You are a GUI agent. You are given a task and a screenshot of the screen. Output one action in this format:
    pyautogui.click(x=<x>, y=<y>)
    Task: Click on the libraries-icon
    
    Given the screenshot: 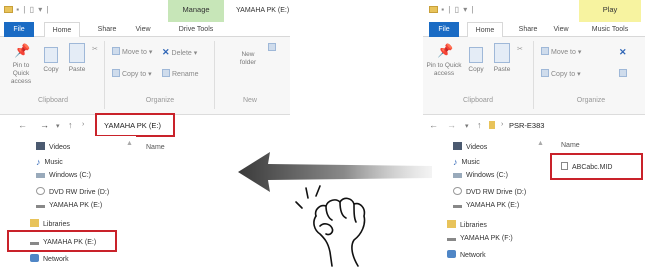 What is the action you would take?
    pyautogui.click(x=34, y=223)
    